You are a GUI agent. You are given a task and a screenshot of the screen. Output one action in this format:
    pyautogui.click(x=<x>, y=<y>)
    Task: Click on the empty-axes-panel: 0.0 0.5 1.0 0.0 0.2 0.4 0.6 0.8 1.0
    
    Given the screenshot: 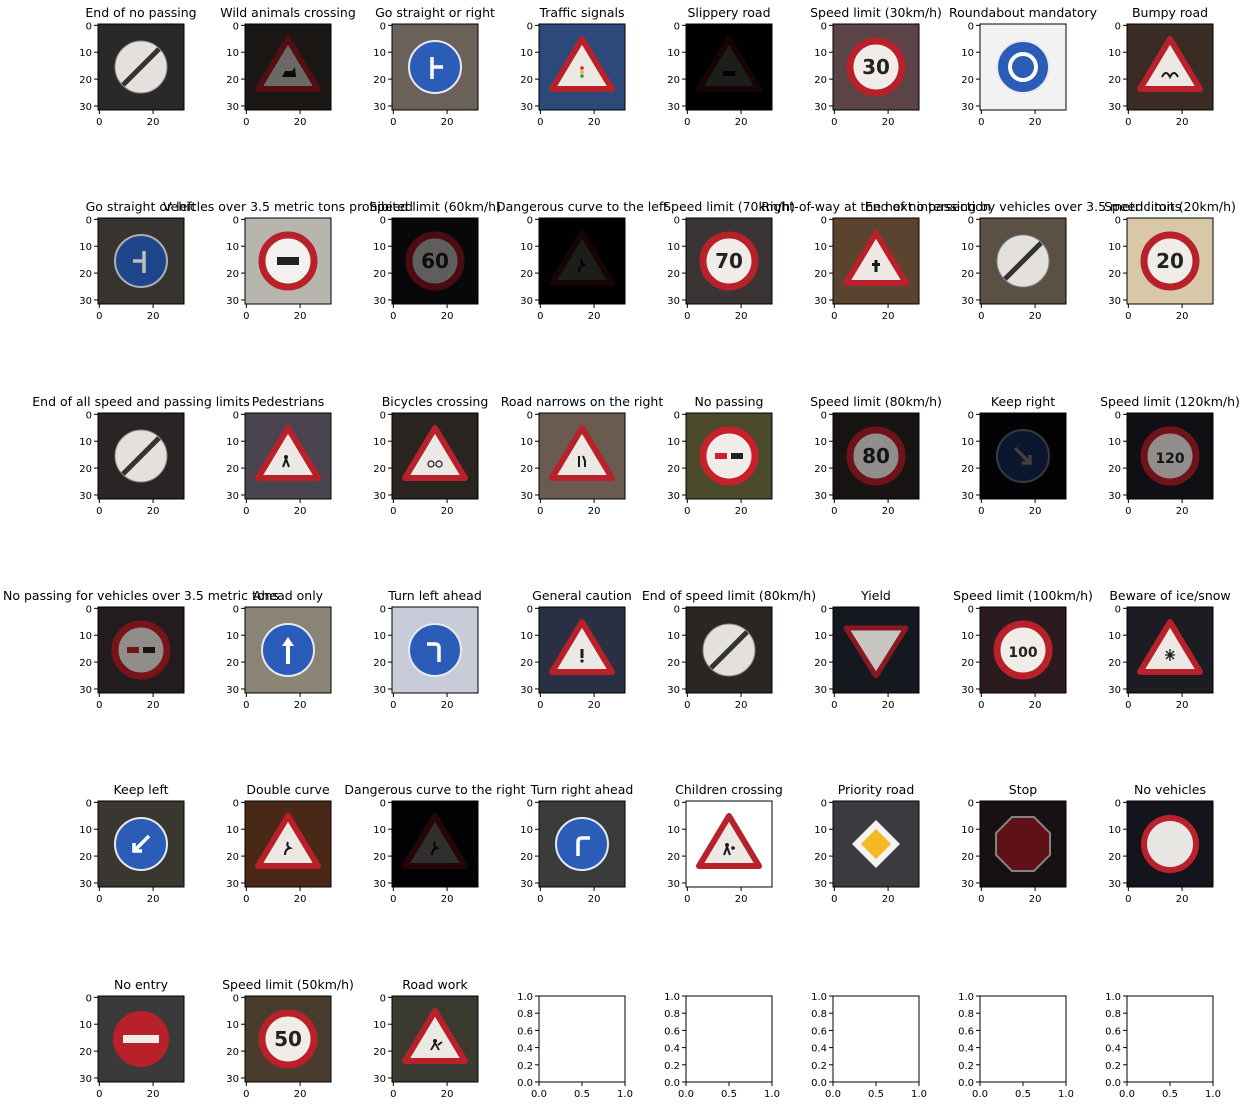 What is the action you would take?
    pyautogui.click(x=1016, y=1046)
    